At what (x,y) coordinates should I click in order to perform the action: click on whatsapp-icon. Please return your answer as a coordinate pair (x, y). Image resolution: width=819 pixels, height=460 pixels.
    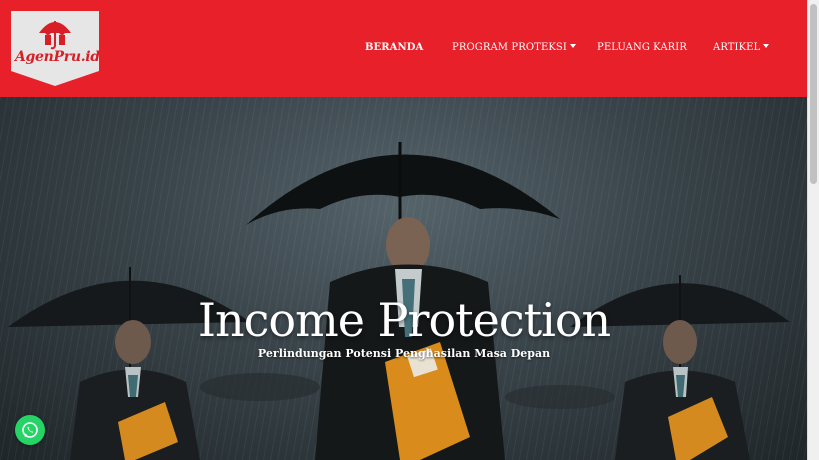
    Looking at the image, I should click on (30, 430).